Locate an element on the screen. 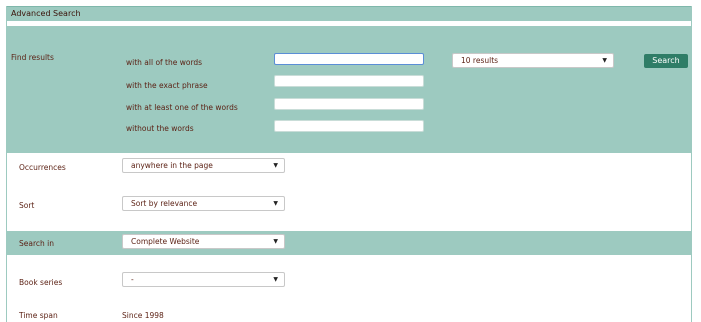 This screenshot has height=322, width=701. without-words-input is located at coordinates (349, 126).